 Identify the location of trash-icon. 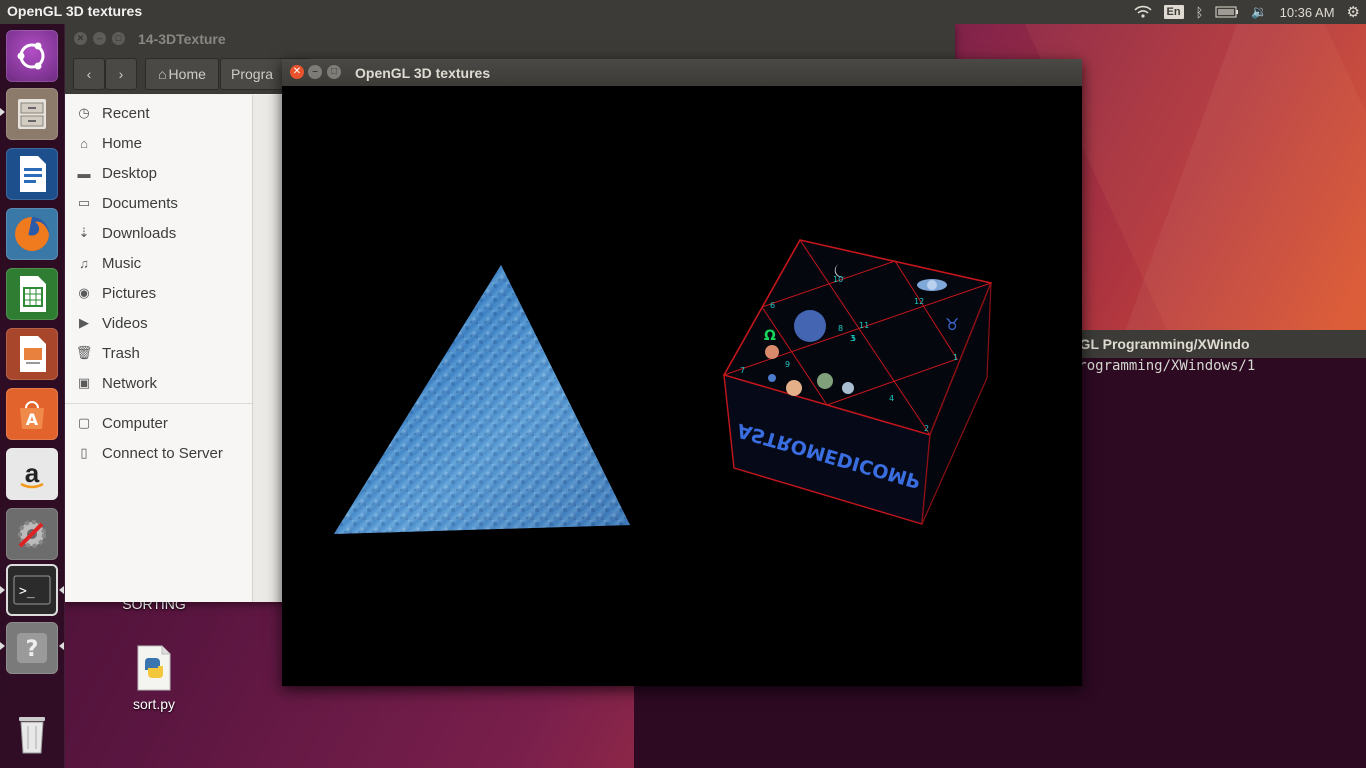
(32, 735).